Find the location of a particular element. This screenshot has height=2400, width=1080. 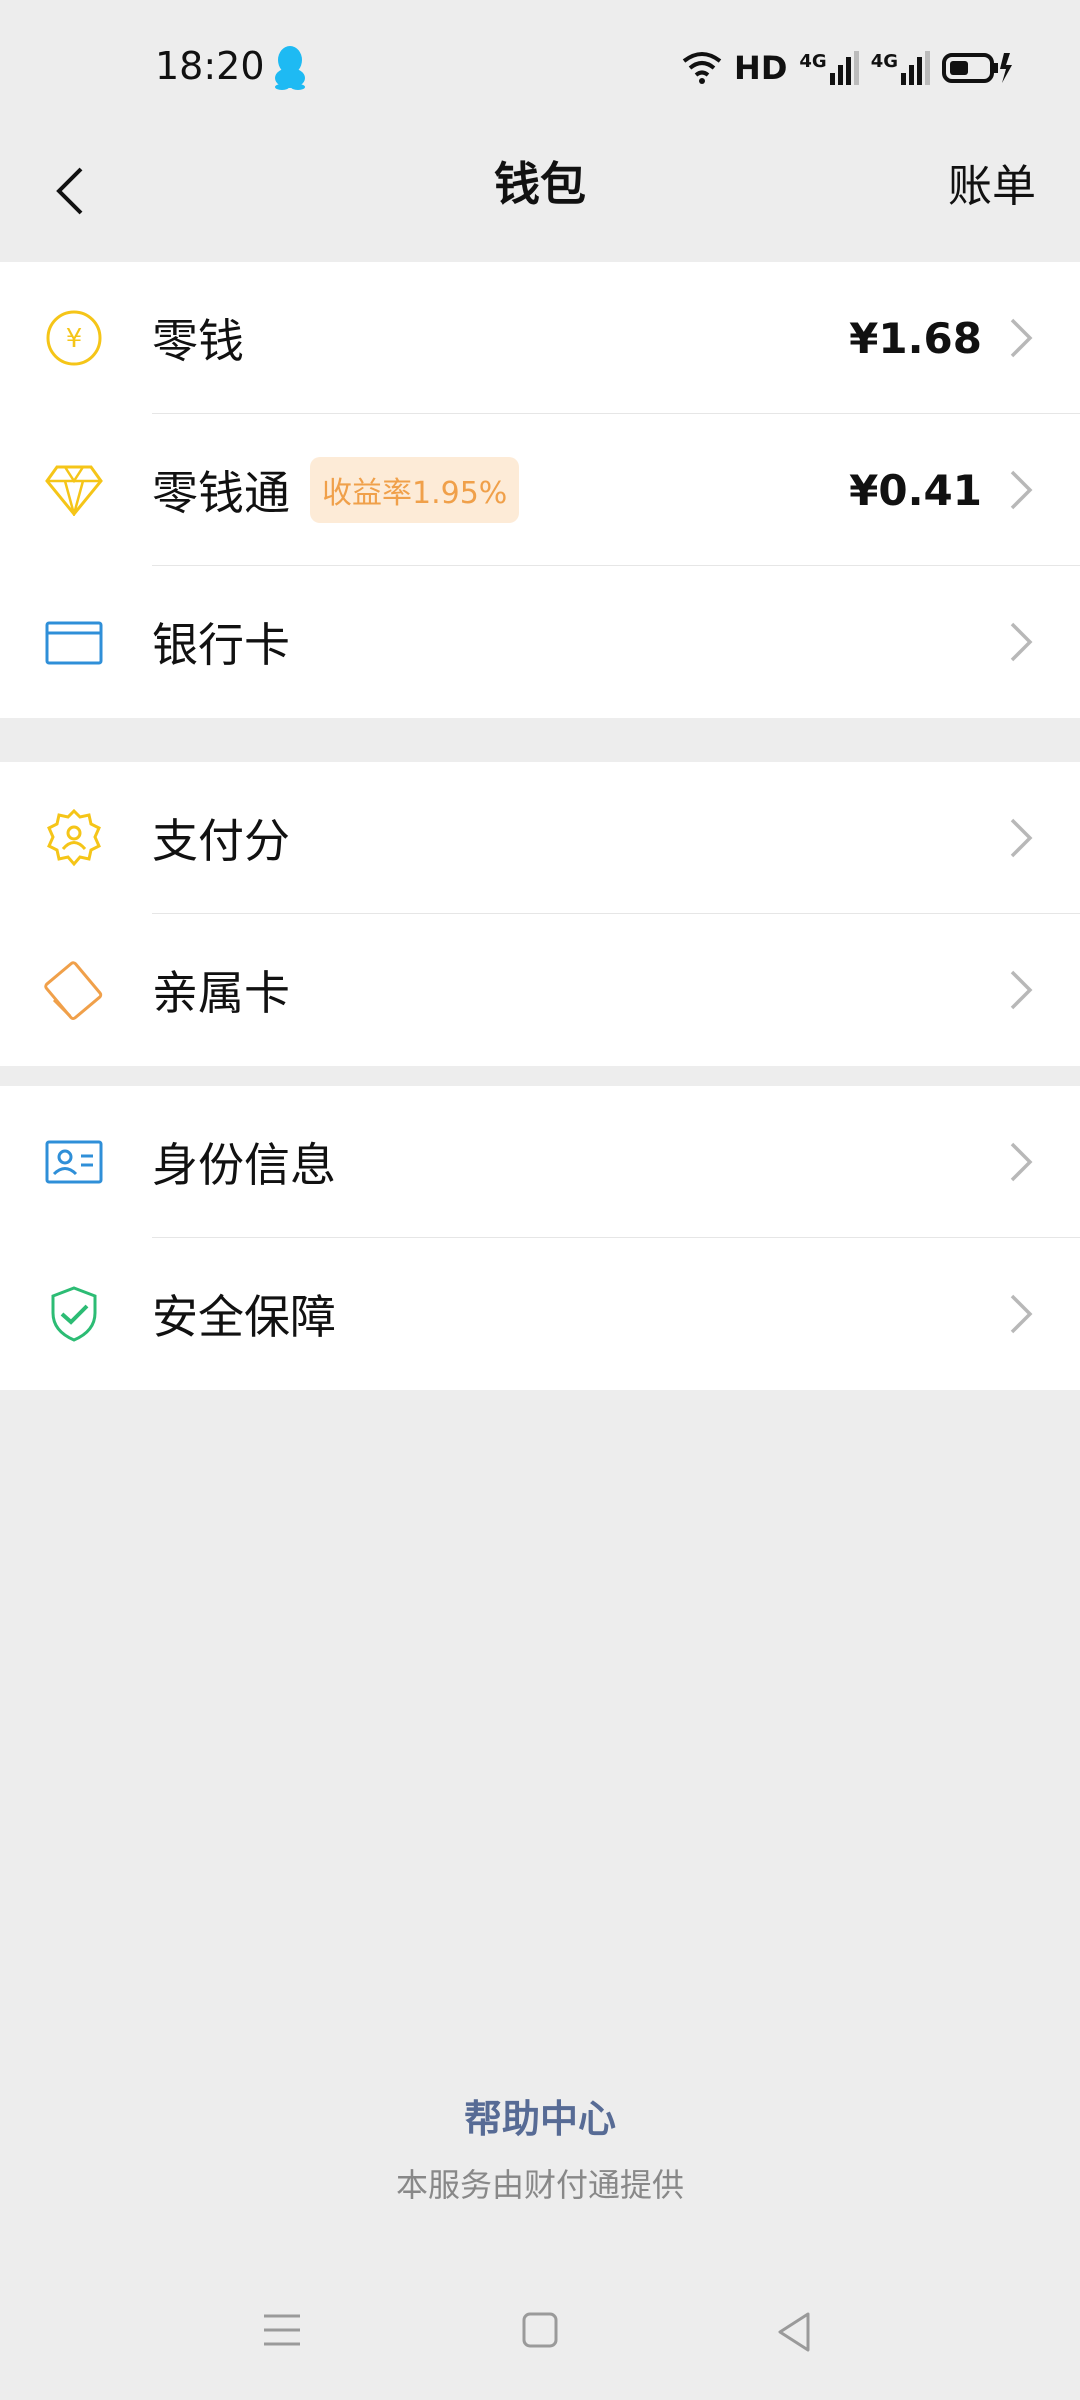

item-label: 银行卡 is located at coordinates (221, 645).